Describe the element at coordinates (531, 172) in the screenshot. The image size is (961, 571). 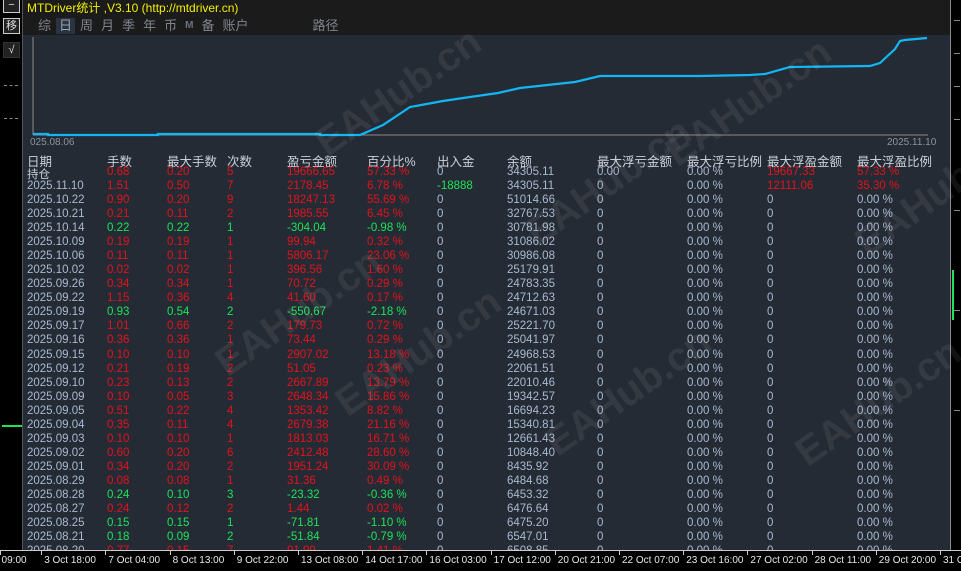
I see `table-cell: 34305.11` at that location.